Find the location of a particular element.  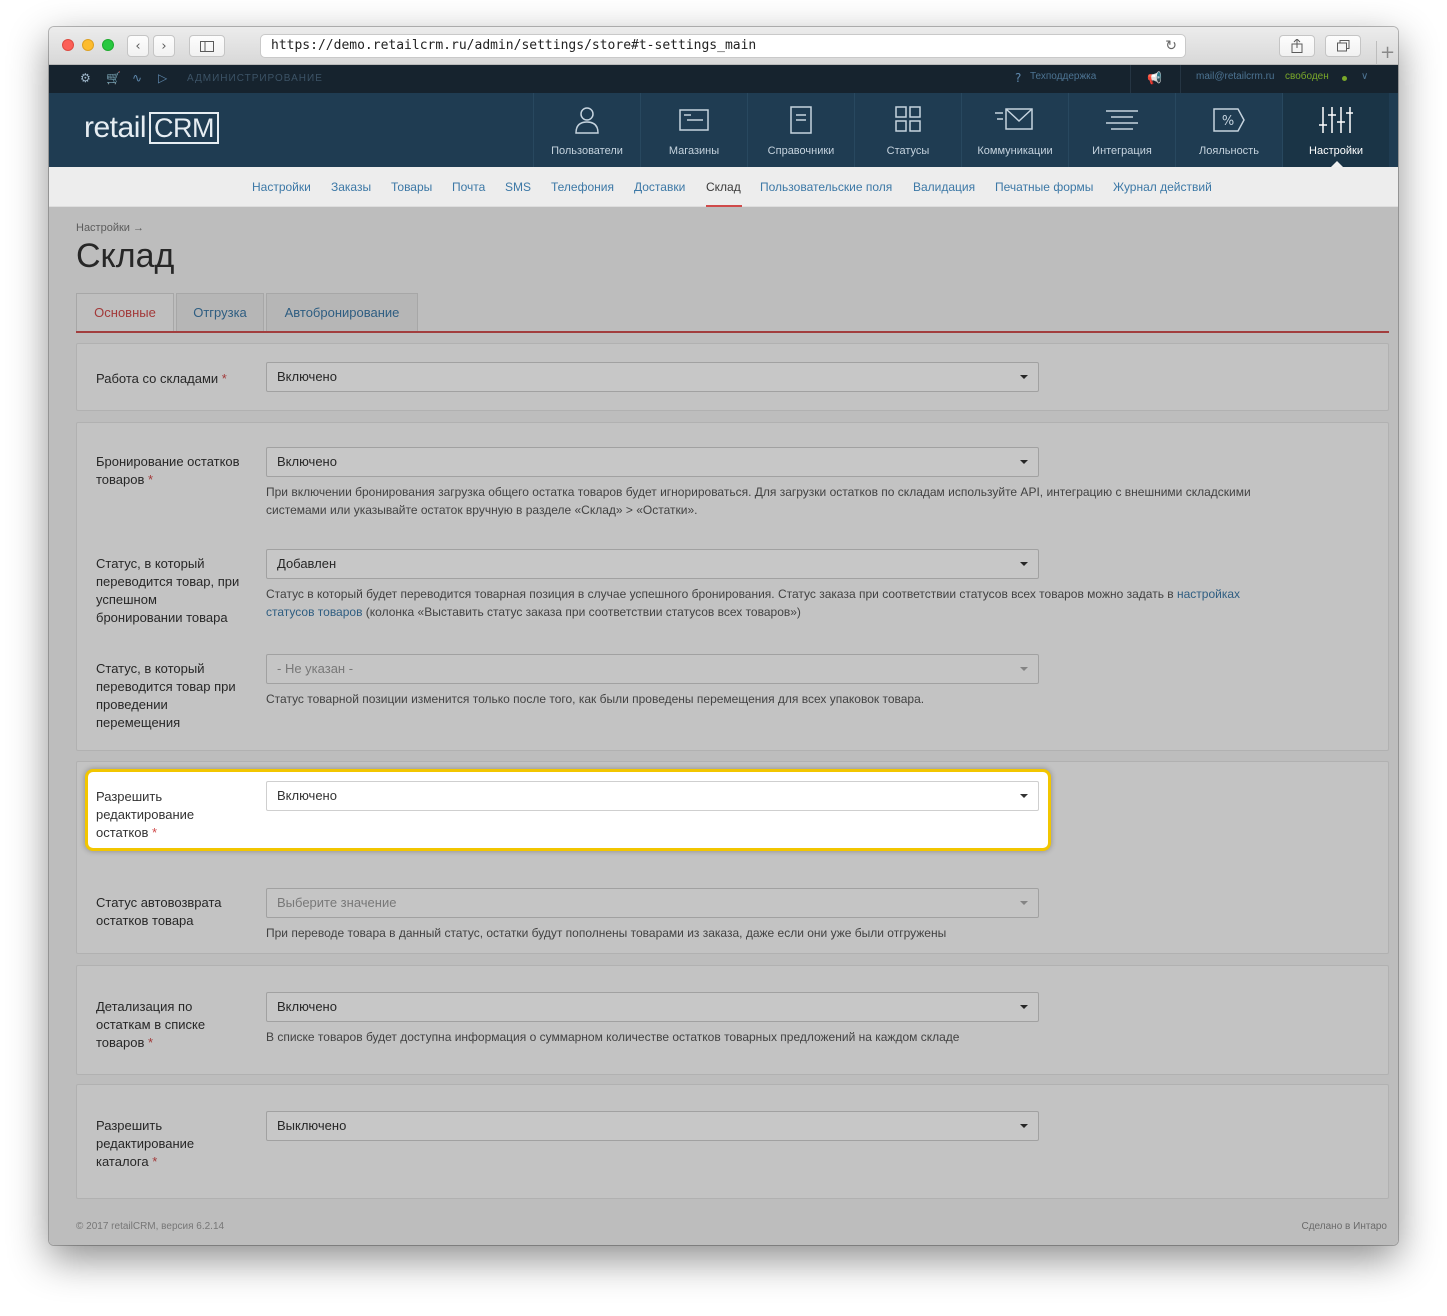

zoom-window-button is located at coordinates (108, 45).